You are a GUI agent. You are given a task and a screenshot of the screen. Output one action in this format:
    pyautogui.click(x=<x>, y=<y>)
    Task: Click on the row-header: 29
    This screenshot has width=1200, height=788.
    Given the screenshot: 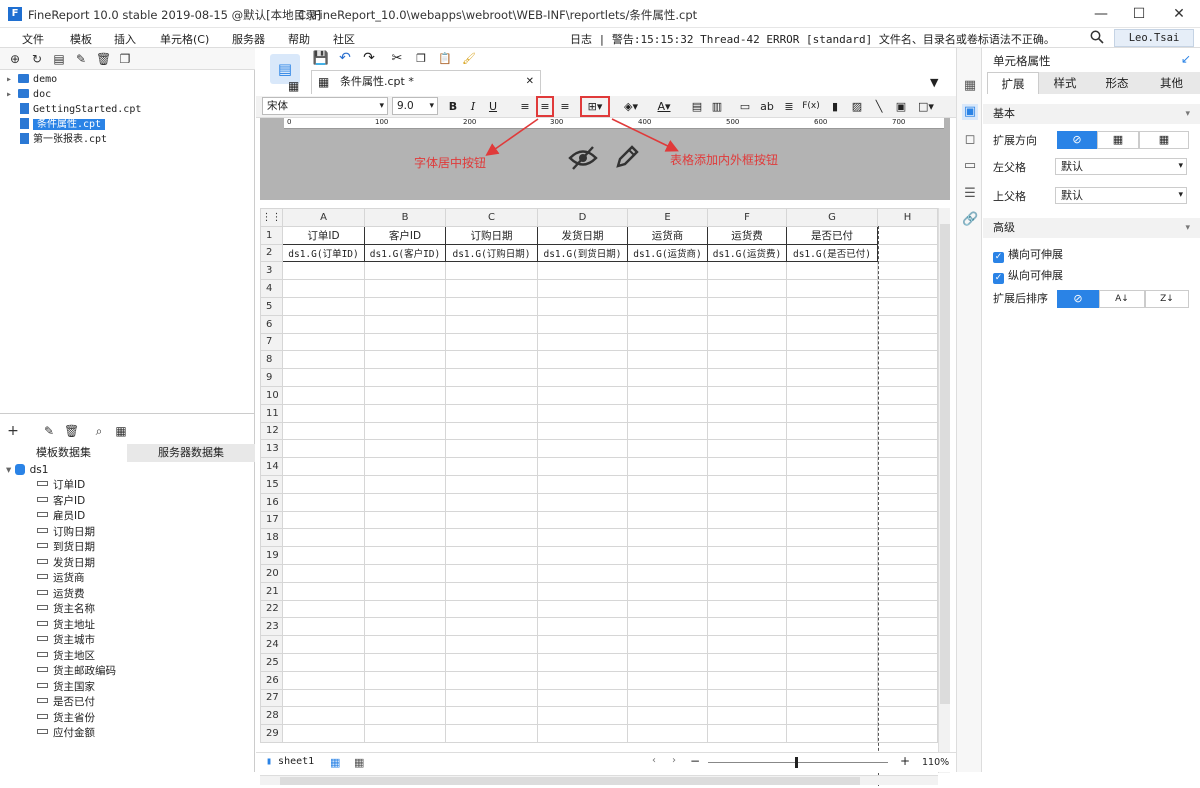 What is the action you would take?
    pyautogui.click(x=271, y=733)
    